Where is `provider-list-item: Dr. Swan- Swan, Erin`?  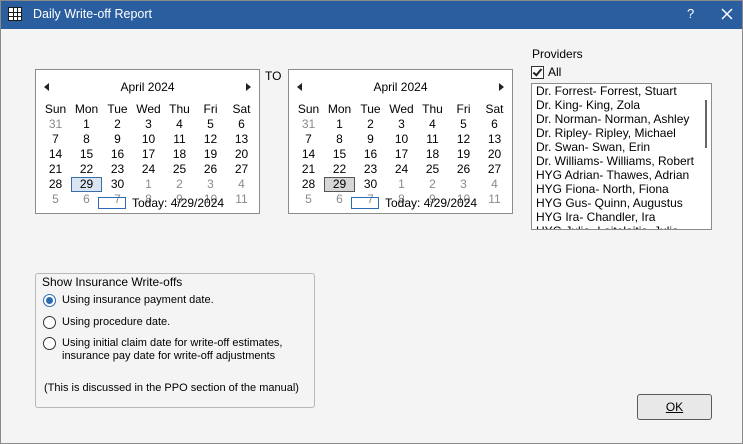
provider-list-item: Dr. Swan- Swan, Erin is located at coordinates (621, 147).